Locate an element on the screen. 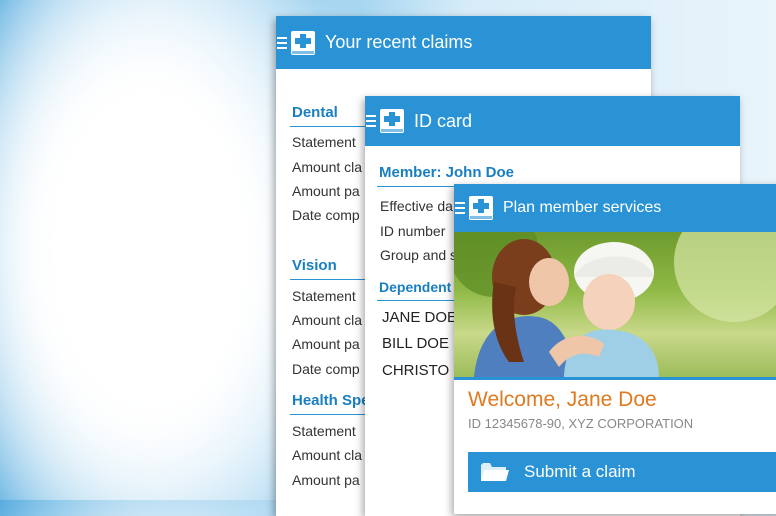 The width and height of the screenshot is (776, 516). app-bar: ID card is located at coordinates (552, 121).